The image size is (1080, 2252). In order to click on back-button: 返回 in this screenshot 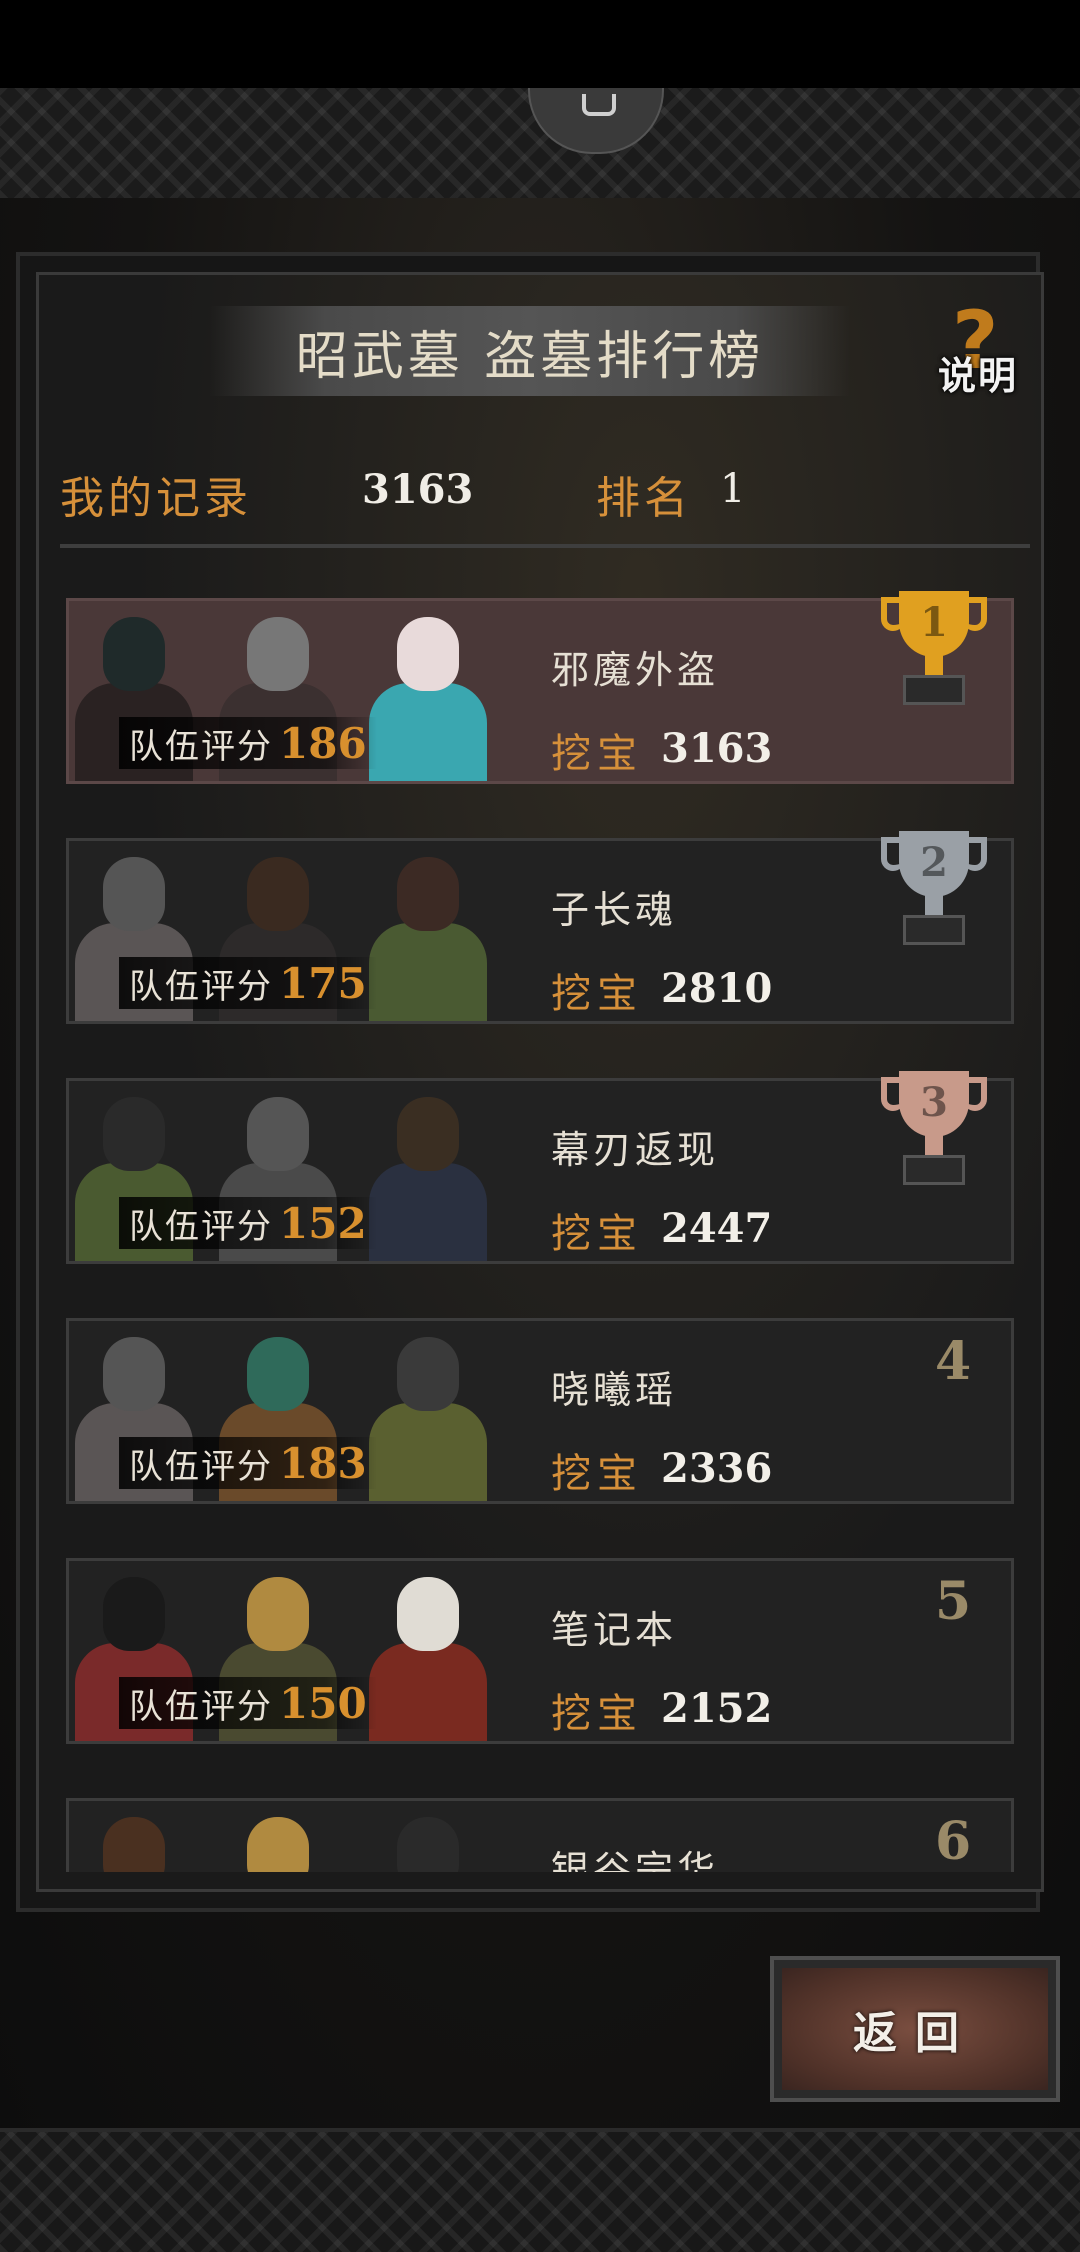, I will do `click(915, 2029)`.